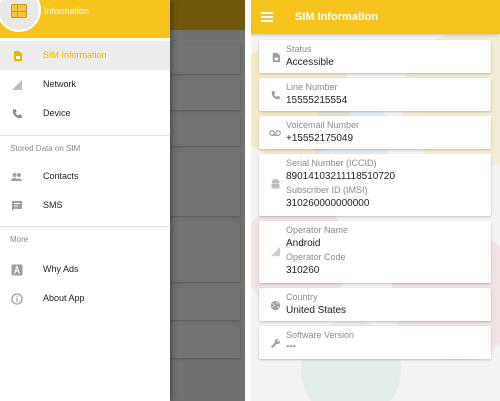 This screenshot has width=500, height=401. I want to click on card-country: Country United States, so click(375, 304).